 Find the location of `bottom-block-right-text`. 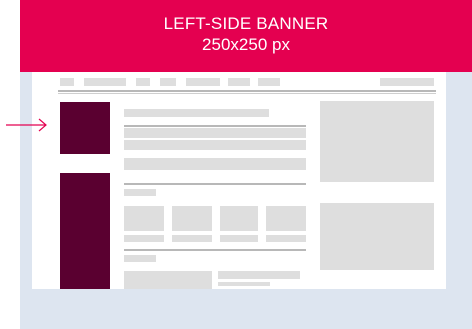

bottom-block-right-text is located at coordinates (244, 284).